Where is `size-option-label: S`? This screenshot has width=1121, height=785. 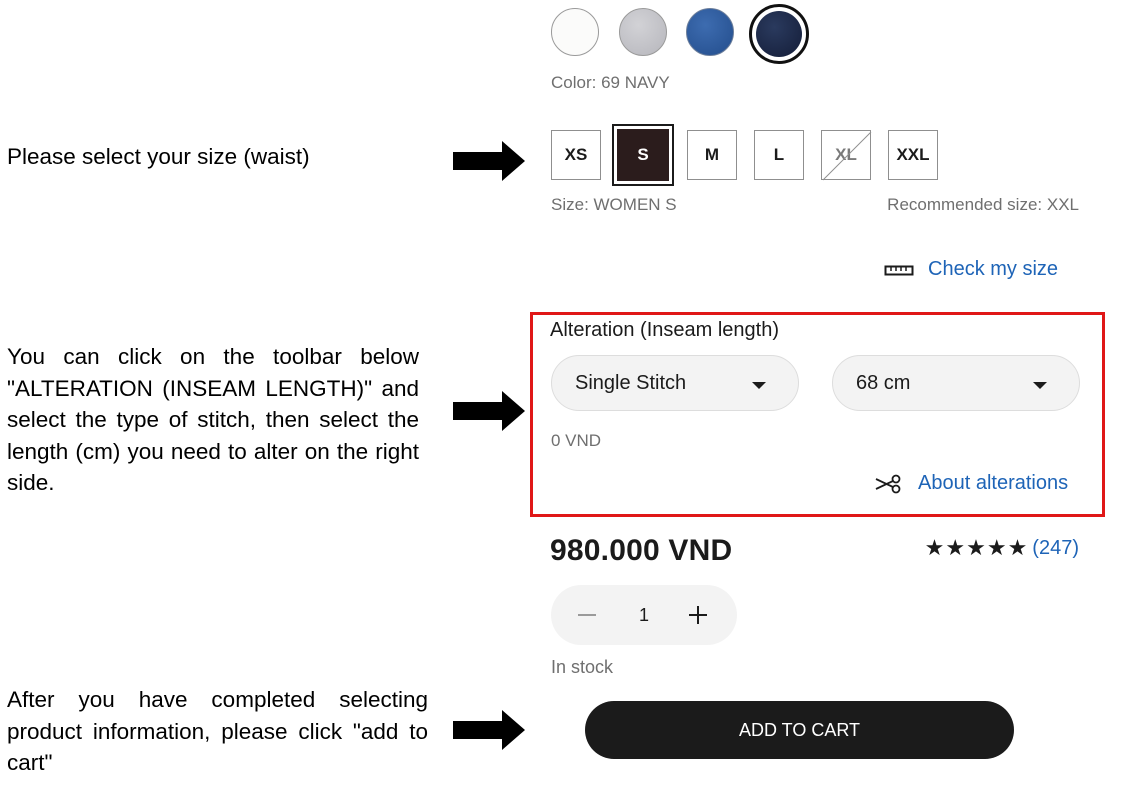
size-option-label: S is located at coordinates (643, 155).